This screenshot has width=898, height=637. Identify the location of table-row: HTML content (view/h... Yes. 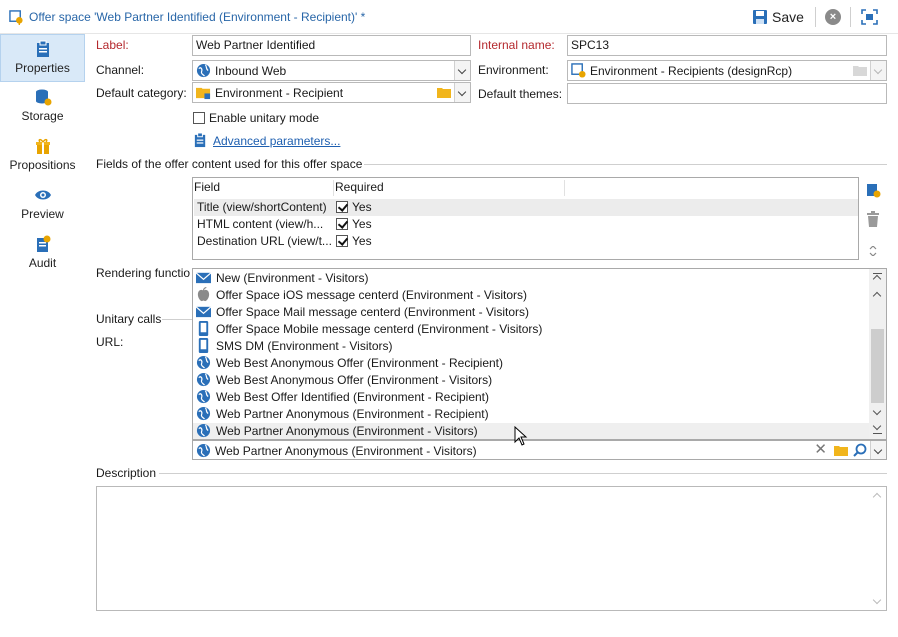
(526, 224).